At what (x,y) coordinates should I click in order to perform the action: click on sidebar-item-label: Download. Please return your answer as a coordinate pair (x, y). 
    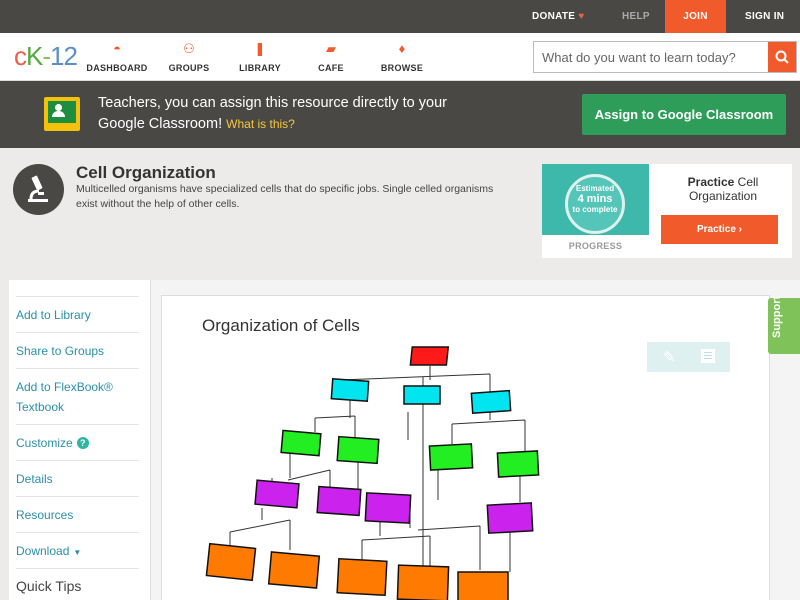
    Looking at the image, I should click on (43, 551).